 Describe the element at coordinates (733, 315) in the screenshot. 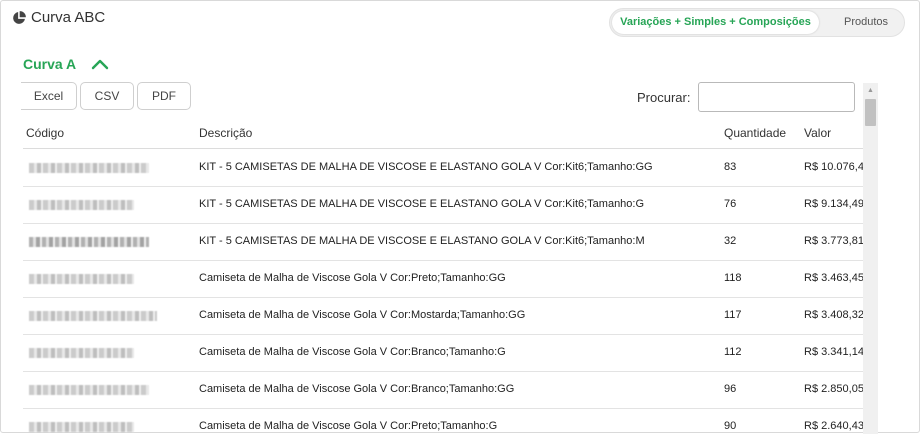

I see `row-quantidade: 117` at that location.